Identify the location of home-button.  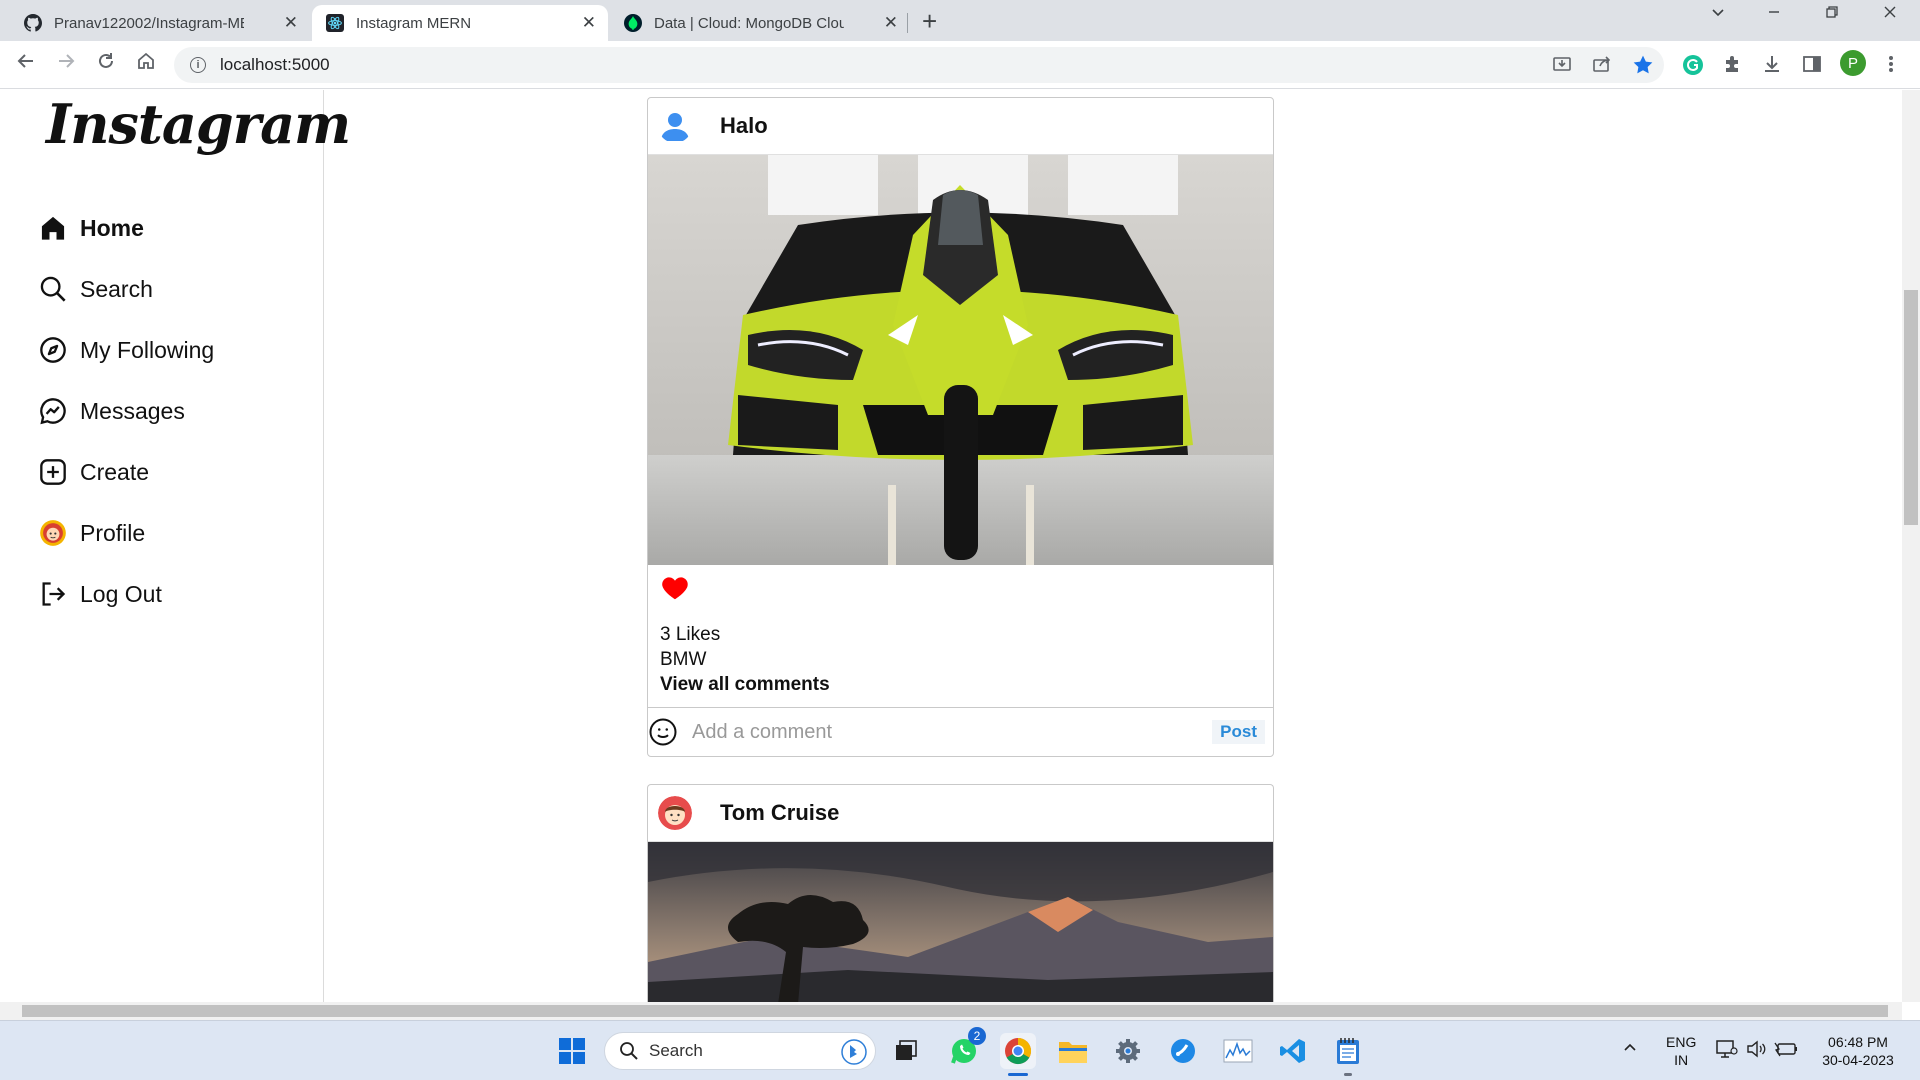
(146, 64).